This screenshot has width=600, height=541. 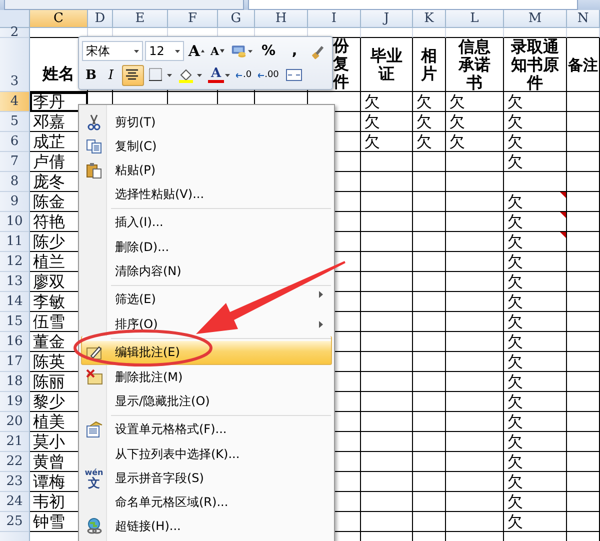 I want to click on column-header: L, so click(x=475, y=19).